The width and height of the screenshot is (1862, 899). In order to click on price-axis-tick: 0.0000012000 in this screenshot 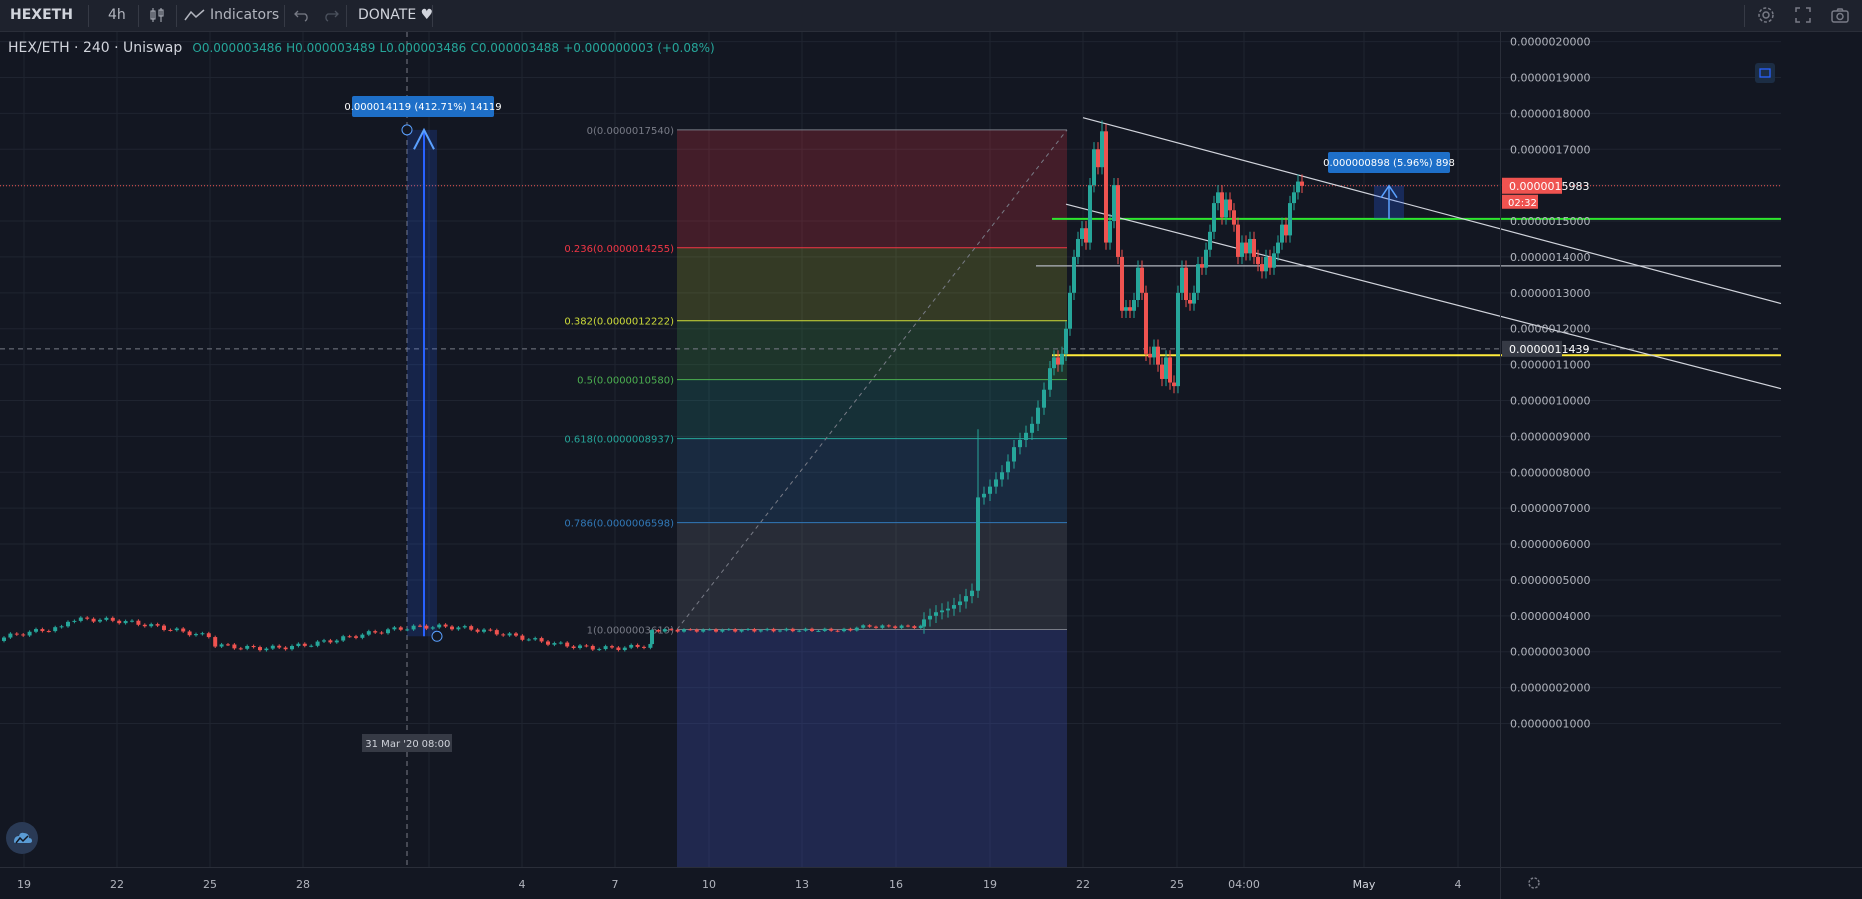, I will do `click(1550, 329)`.